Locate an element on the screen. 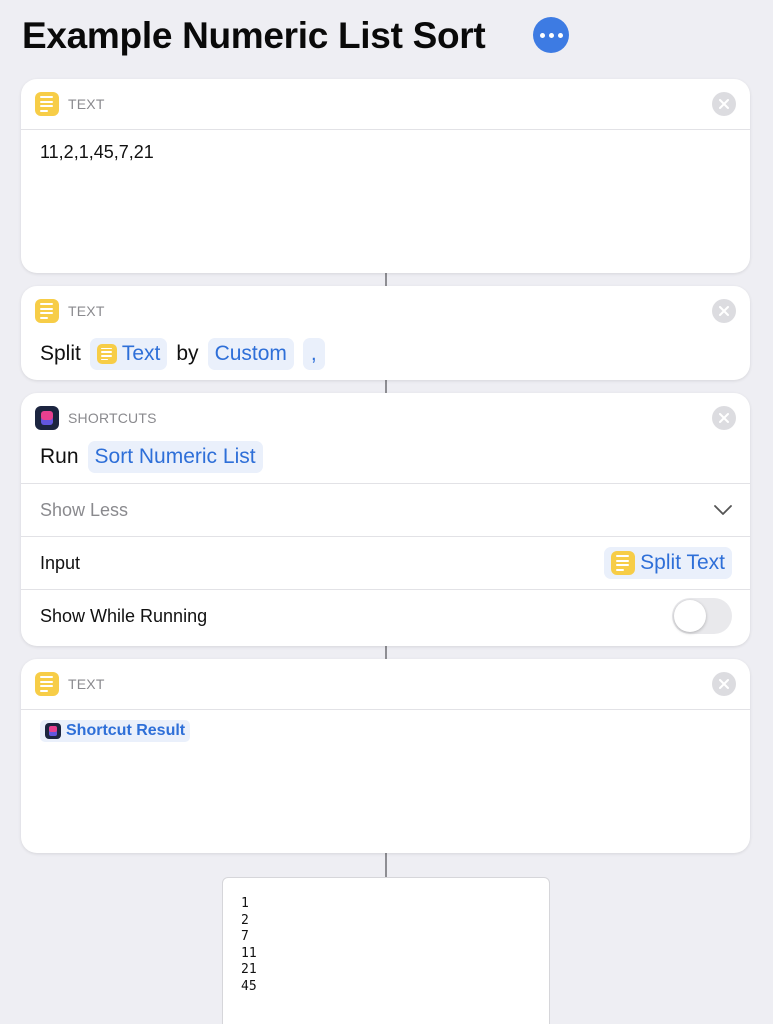 The image size is (773, 1024). token-label: Split Text is located at coordinates (682, 562).